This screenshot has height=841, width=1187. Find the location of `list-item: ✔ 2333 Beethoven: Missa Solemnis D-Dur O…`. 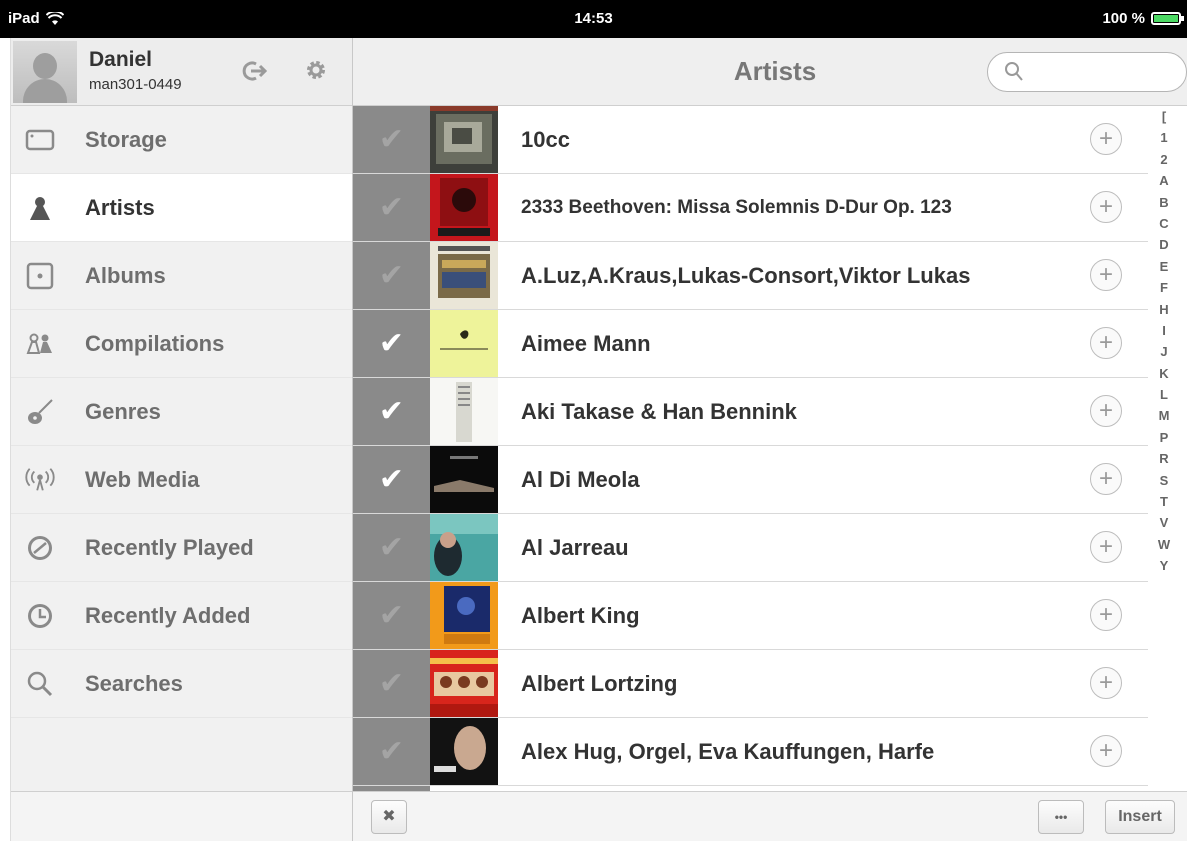

list-item: ✔ 2333 Beethoven: Missa Solemnis D-Dur O… is located at coordinates (750, 208).